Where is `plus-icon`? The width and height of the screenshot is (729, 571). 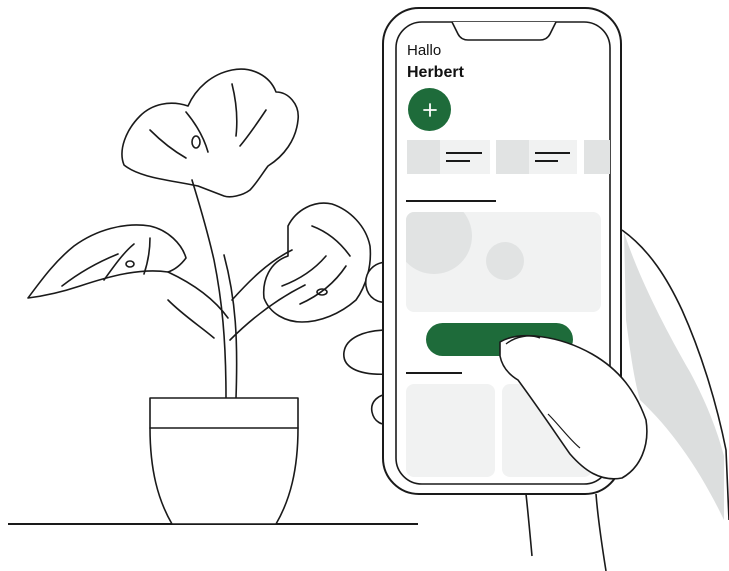
plus-icon is located at coordinates (429, 109).